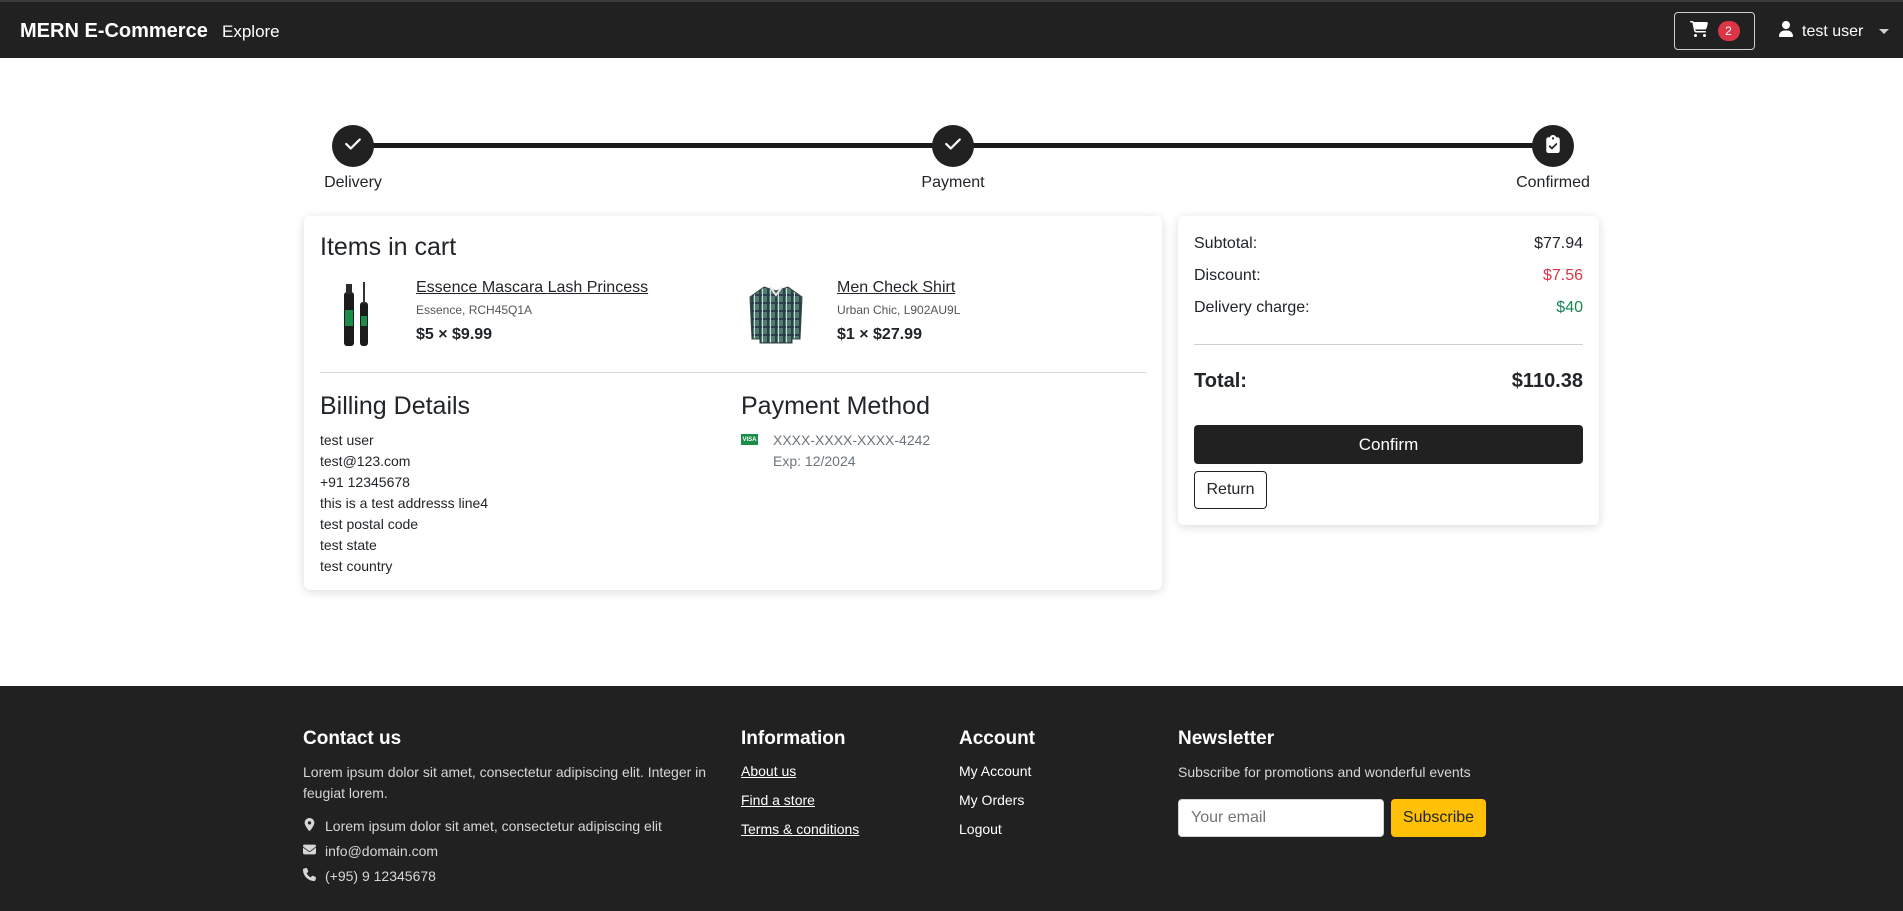 The height and width of the screenshot is (911, 1903). I want to click on total-label: Total:, so click(1220, 381).